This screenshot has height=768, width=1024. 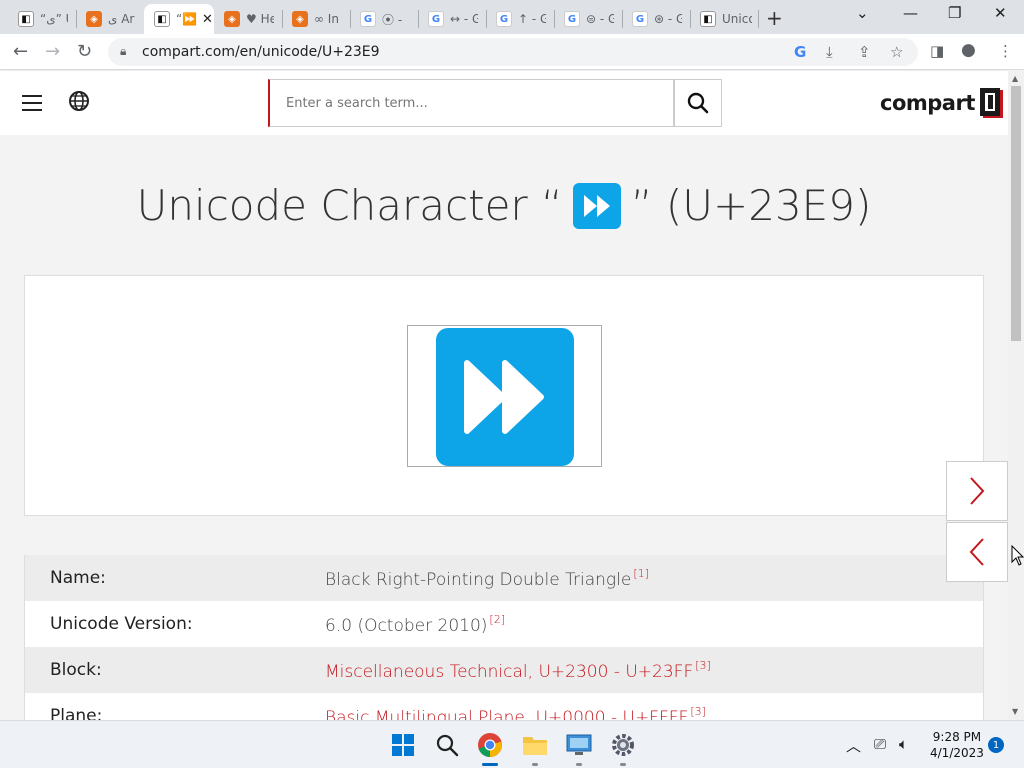 I want to click on network-icon: ⎚, so click(x=880, y=744).